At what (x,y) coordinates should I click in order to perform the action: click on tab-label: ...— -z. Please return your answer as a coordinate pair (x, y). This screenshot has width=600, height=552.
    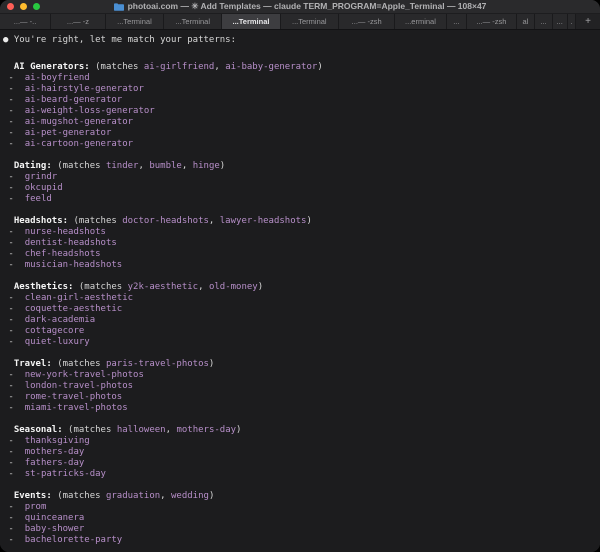
    Looking at the image, I should click on (77, 21).